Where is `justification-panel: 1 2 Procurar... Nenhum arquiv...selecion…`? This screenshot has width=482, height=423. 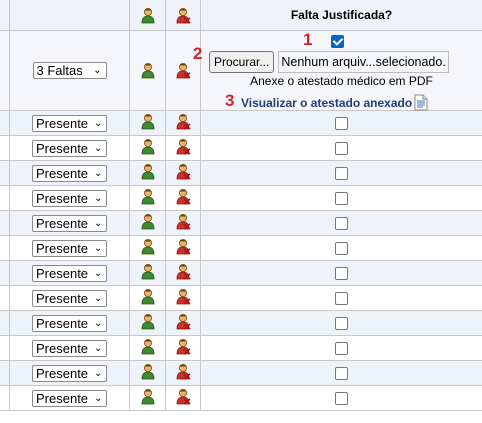 justification-panel: 1 2 Procurar... Nenhum arquiv...selecion… is located at coordinates (337, 70).